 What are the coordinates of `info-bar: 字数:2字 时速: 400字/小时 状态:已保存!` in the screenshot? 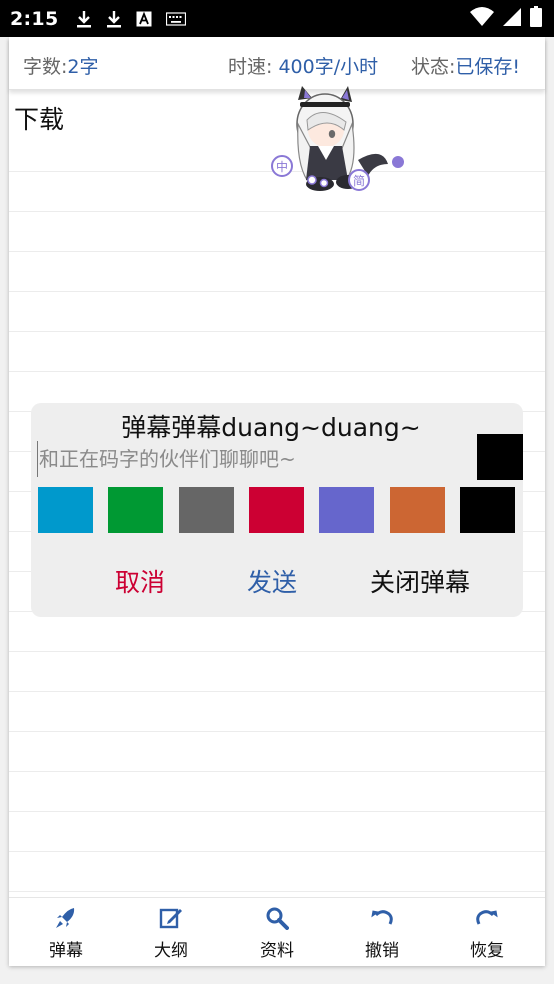 It's located at (277, 63).